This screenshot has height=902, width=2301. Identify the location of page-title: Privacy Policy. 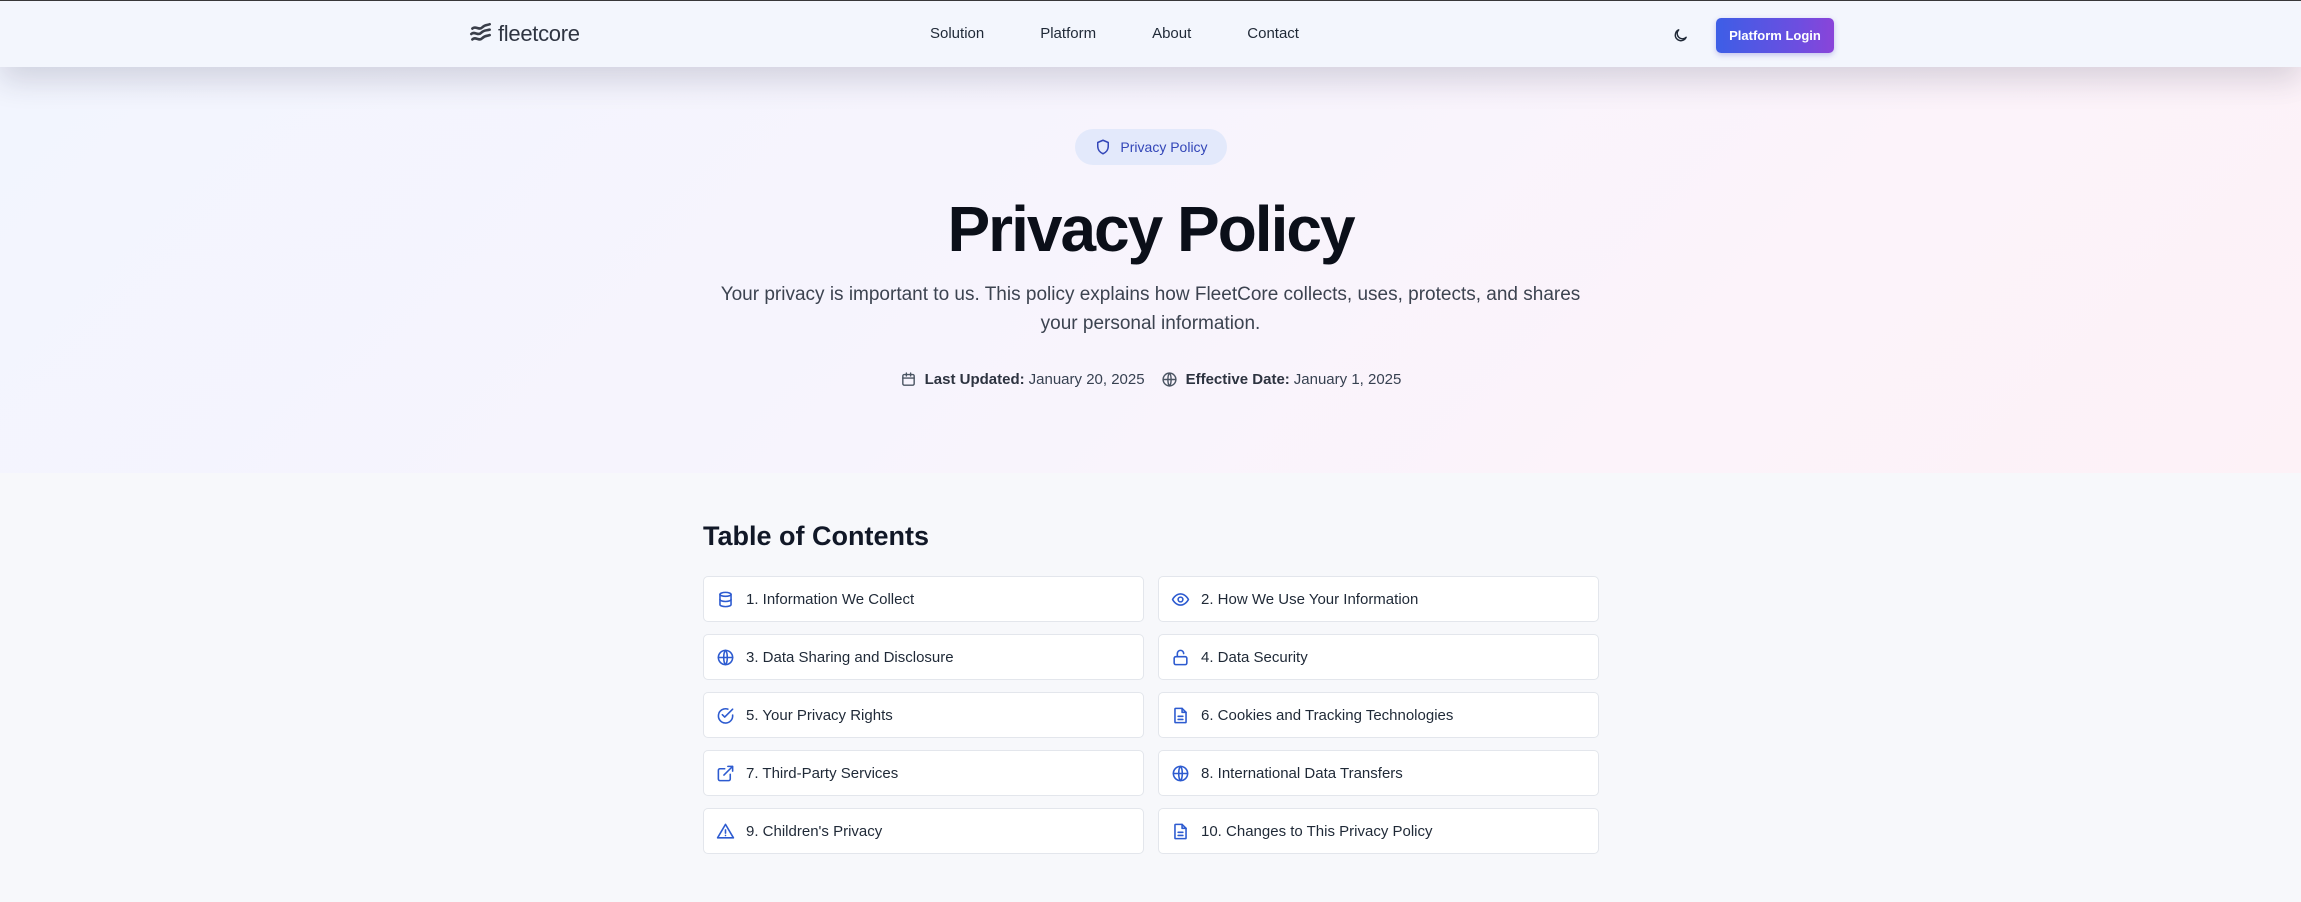
(1151, 229).